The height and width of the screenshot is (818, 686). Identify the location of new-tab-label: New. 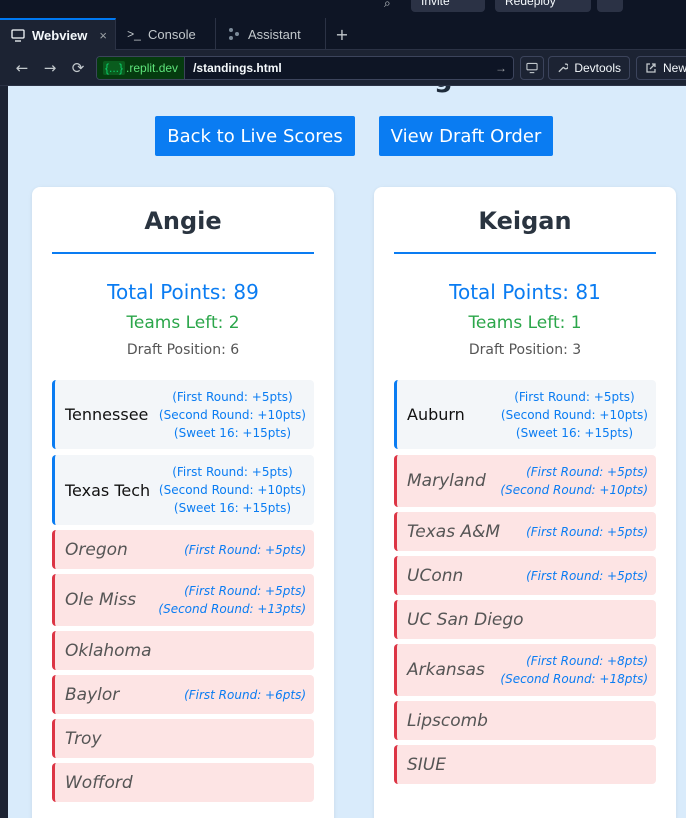
(674, 68).